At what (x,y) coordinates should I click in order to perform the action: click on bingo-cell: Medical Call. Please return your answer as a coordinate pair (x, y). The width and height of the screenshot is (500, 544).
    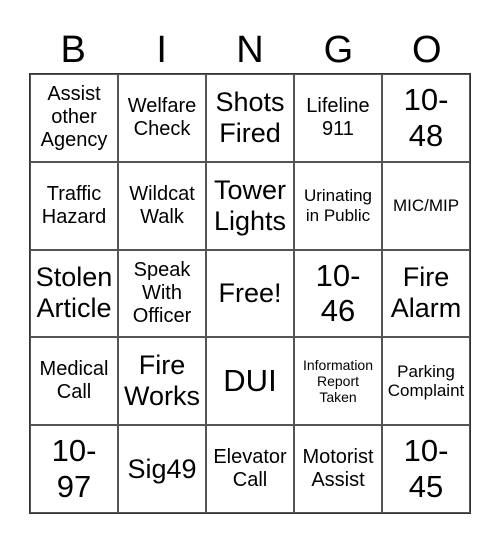
    Looking at the image, I should click on (74, 381).